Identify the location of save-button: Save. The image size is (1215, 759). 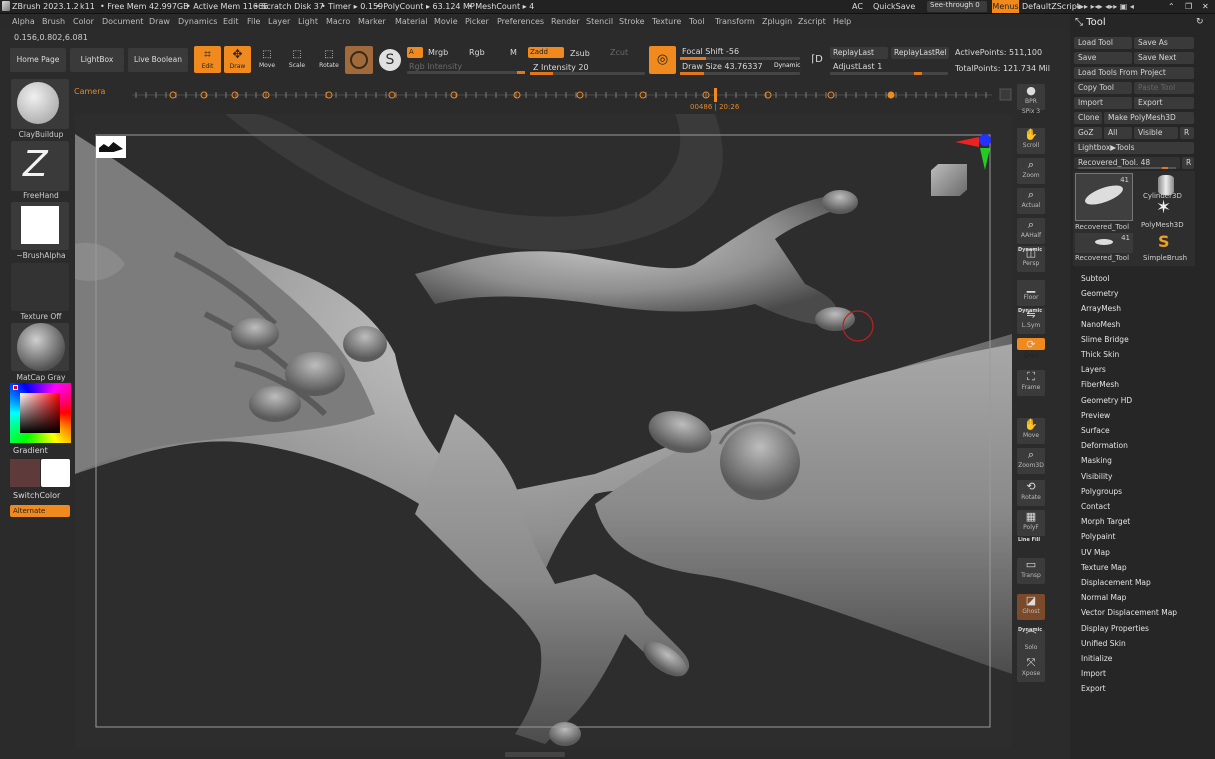
(1103, 58).